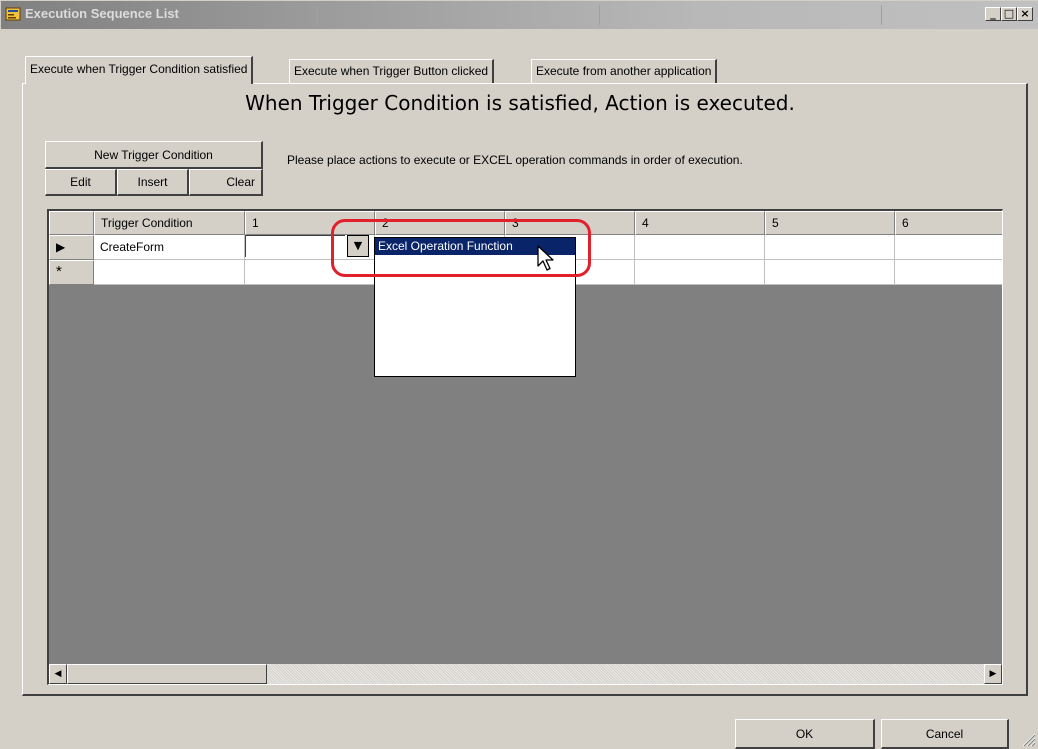 The width and height of the screenshot is (1038, 749). What do you see at coordinates (71, 247) in the screenshot?
I see `current-row-marker: ▶` at bounding box center [71, 247].